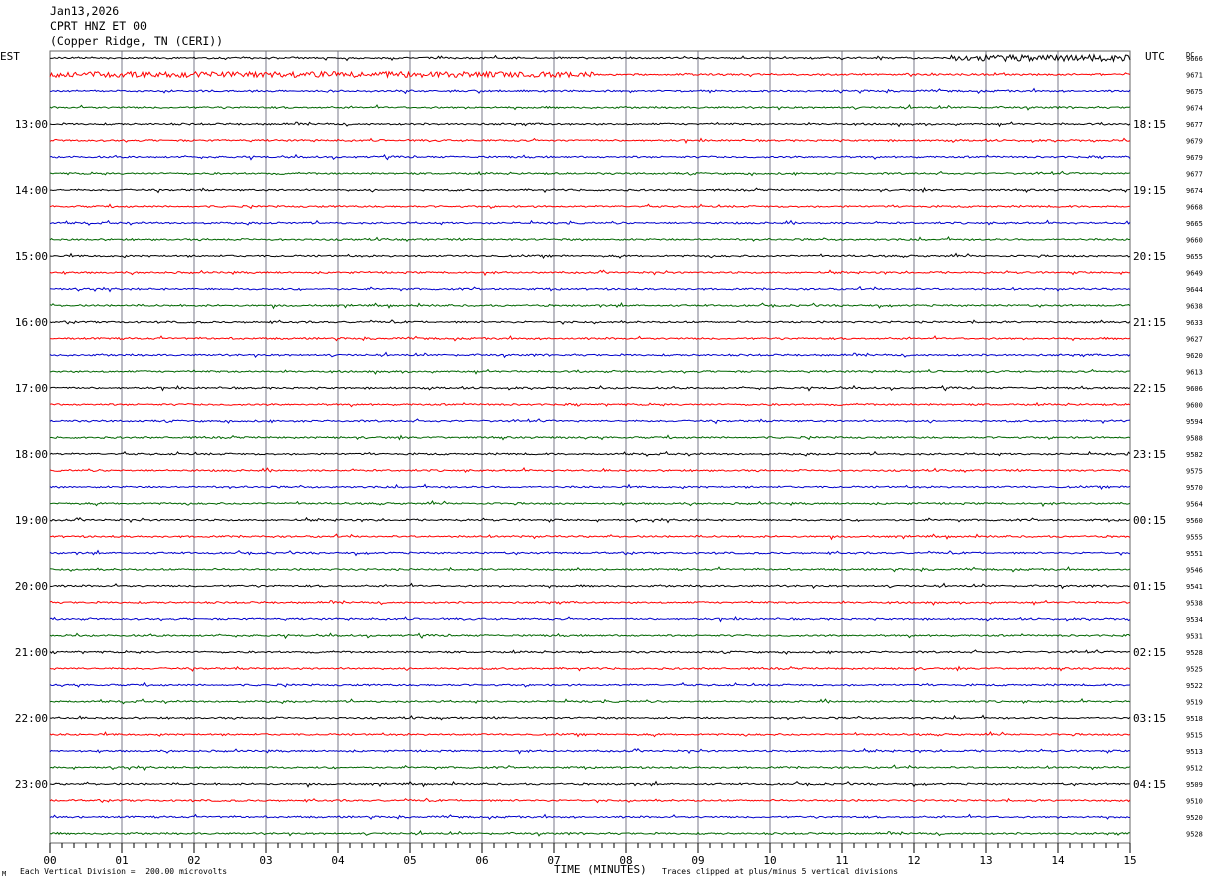 Image resolution: width=1210 pixels, height=886 pixels. Describe the element at coordinates (1194, 686) in the screenshot. I see `dc-value-label: 9522` at that location.